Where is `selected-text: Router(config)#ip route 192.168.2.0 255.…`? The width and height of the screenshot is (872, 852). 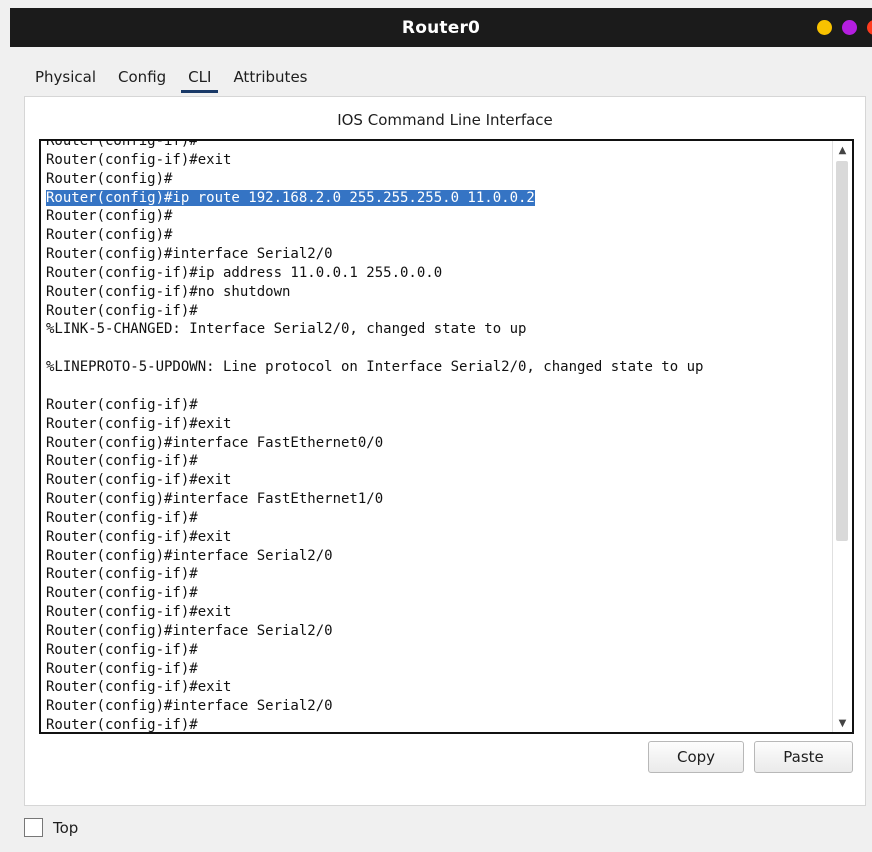
selected-text: Router(config)#ip route 192.168.2.0 255.… is located at coordinates (290, 197).